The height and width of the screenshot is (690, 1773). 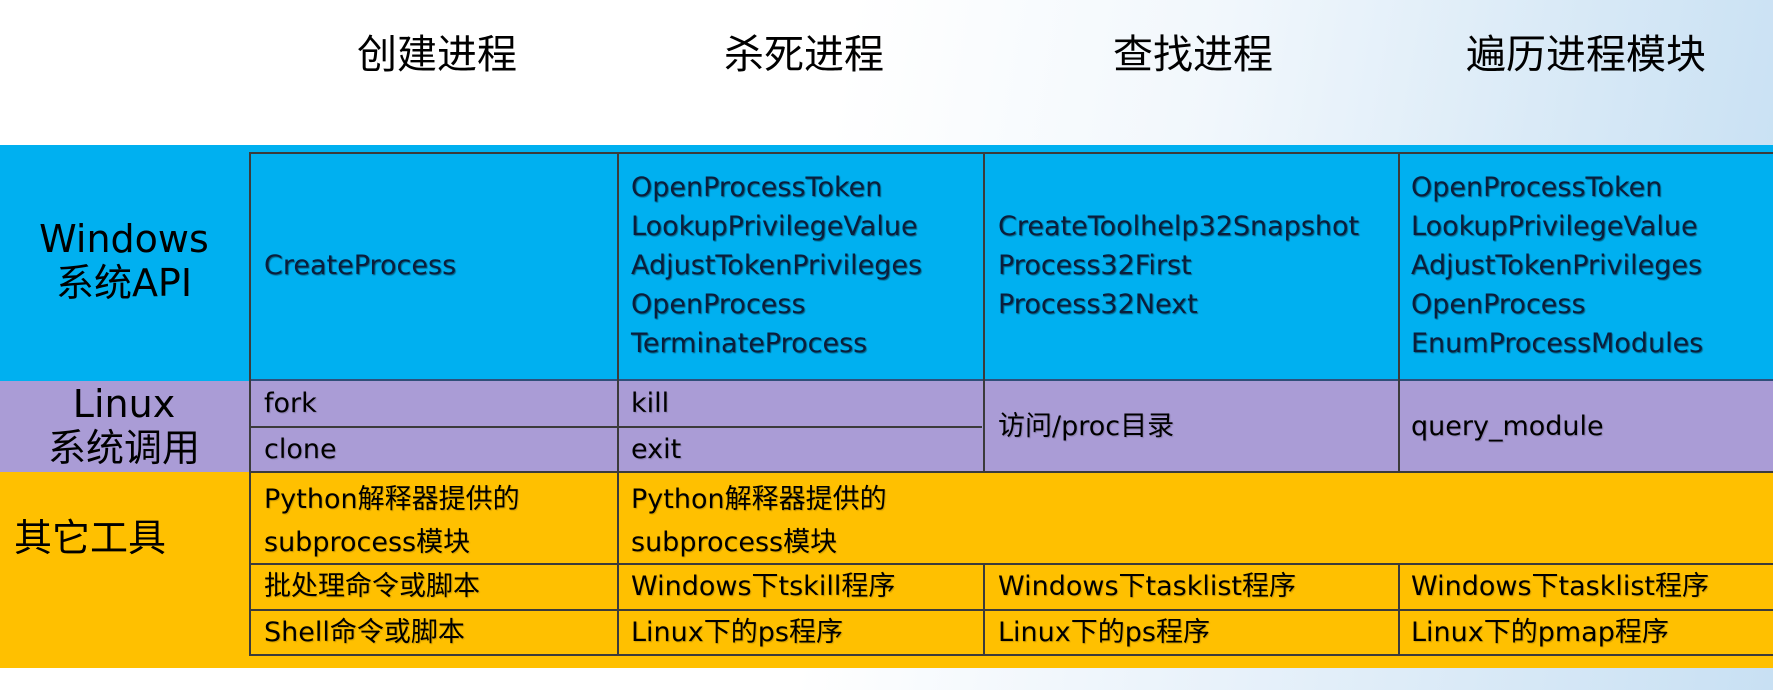 I want to click on api-item: Process32Next, so click(x=1098, y=304).